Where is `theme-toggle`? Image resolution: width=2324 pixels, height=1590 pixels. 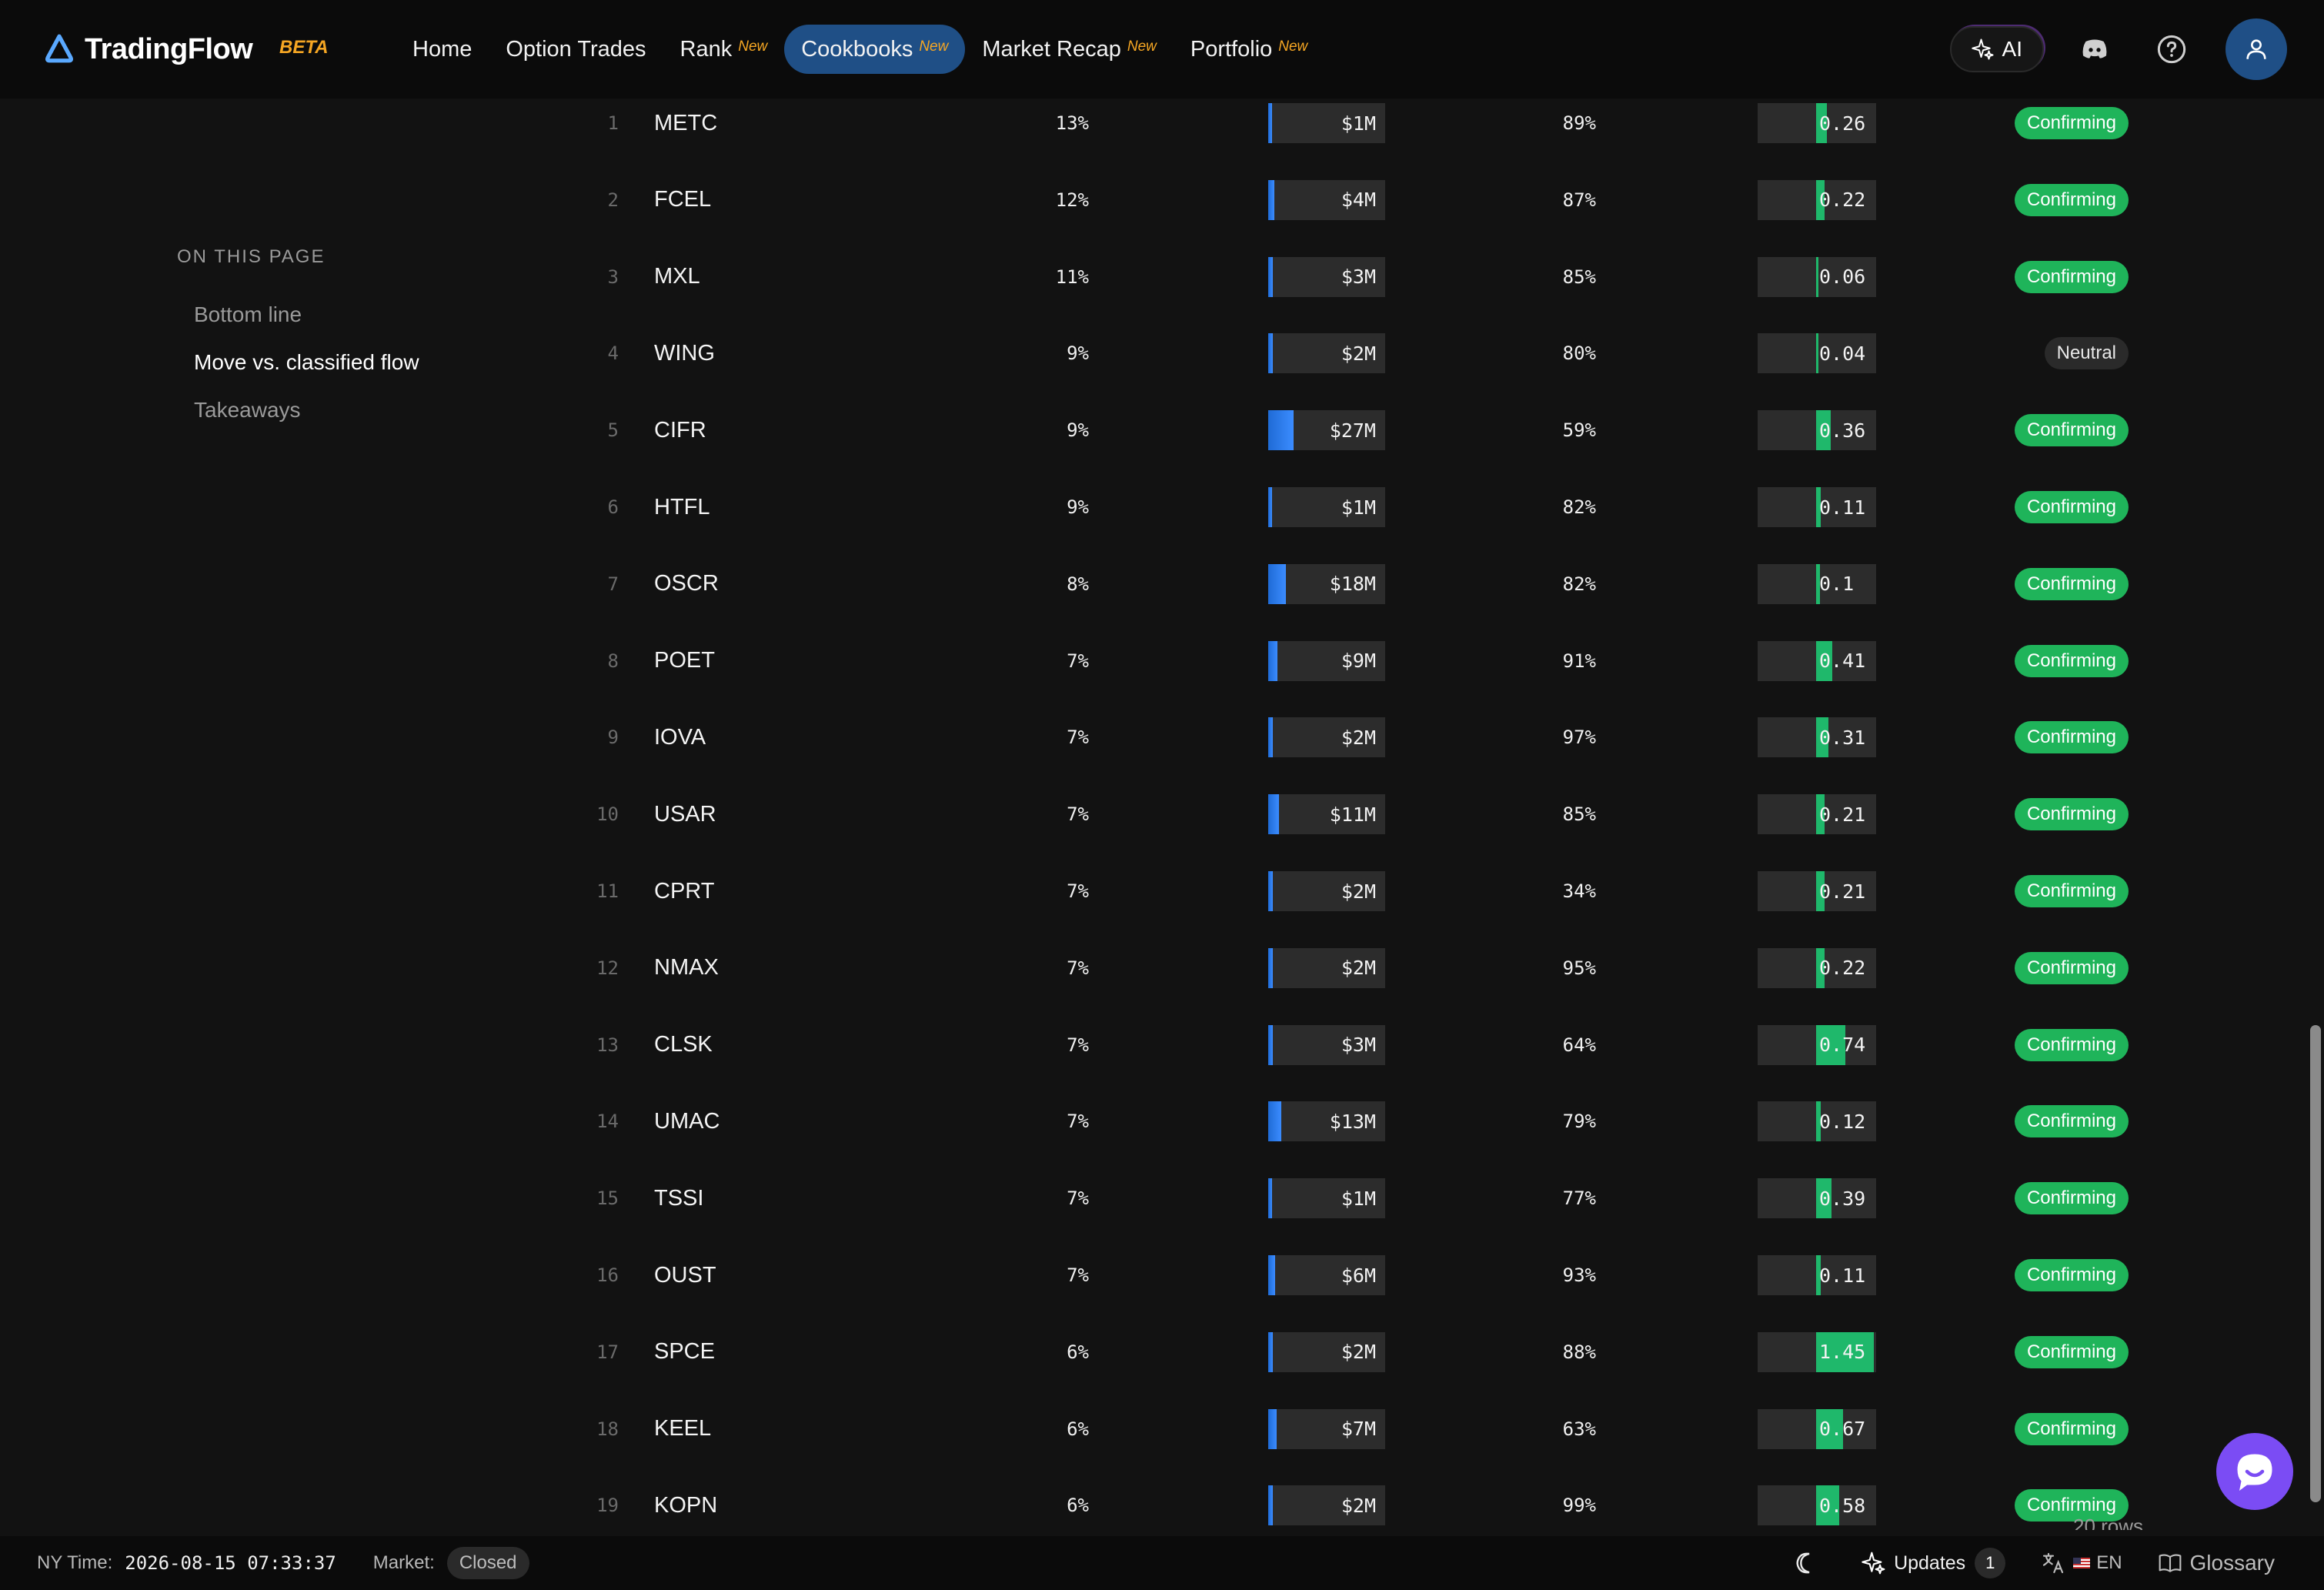
theme-toggle is located at coordinates (1810, 1563).